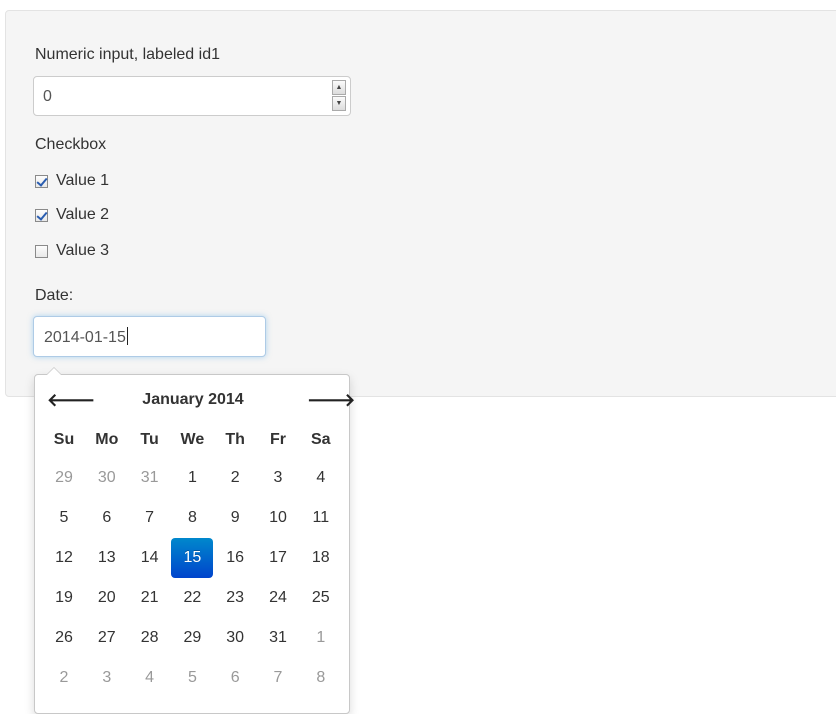 The image size is (836, 714). Describe the element at coordinates (278, 518) in the screenshot. I see `calendar-day: 10` at that location.